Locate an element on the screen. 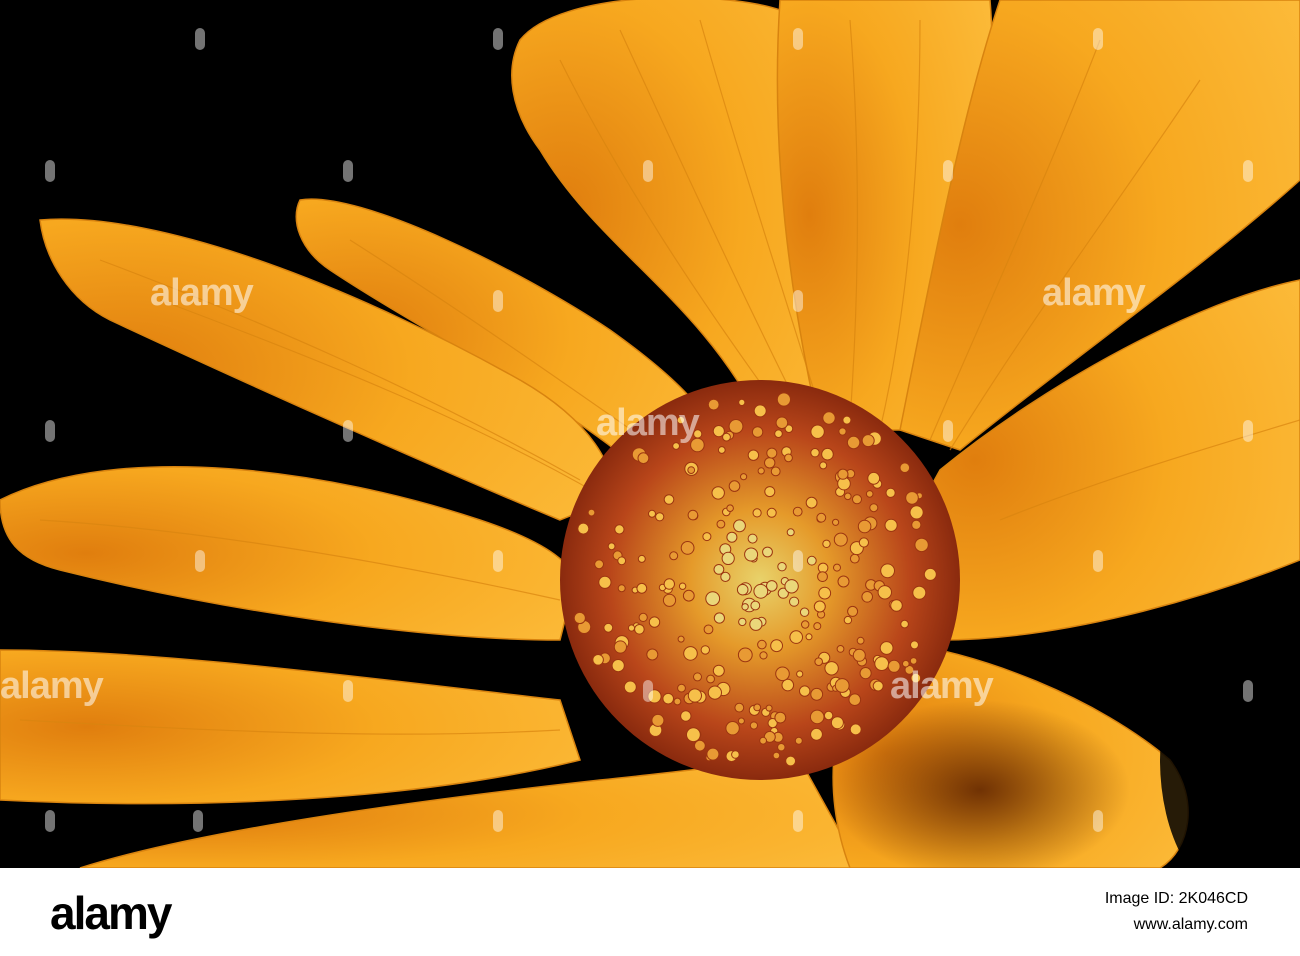 The image size is (1300, 956). footer-logo: alamy is located at coordinates (111, 913).